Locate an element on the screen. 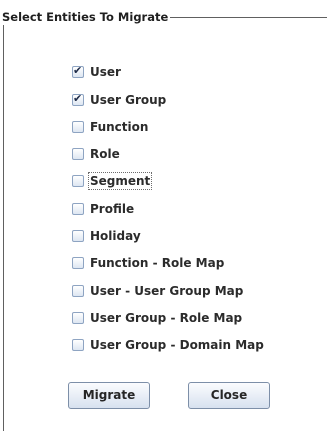 The width and height of the screenshot is (336, 442). user-checkbox: ✔ is located at coordinates (78, 71).